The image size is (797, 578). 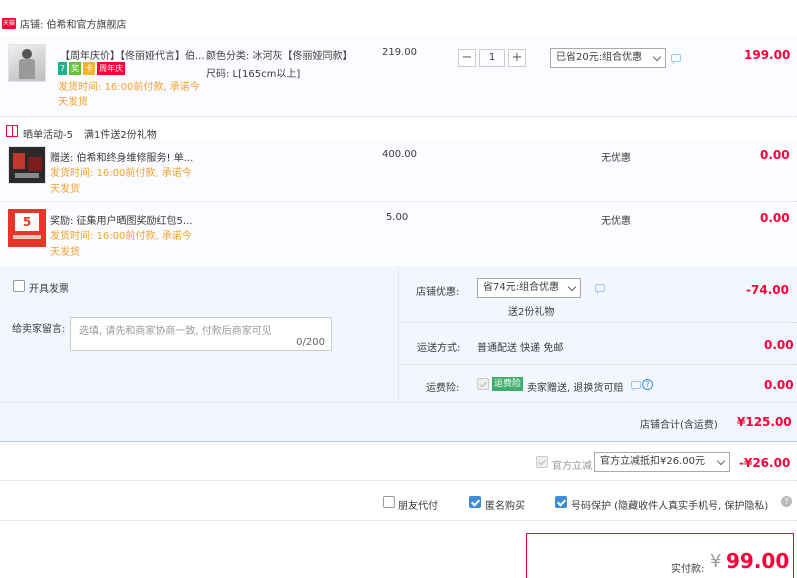 What do you see at coordinates (521, 287) in the screenshot?
I see `shop-discount-value: 省74元:组合优惠` at bounding box center [521, 287].